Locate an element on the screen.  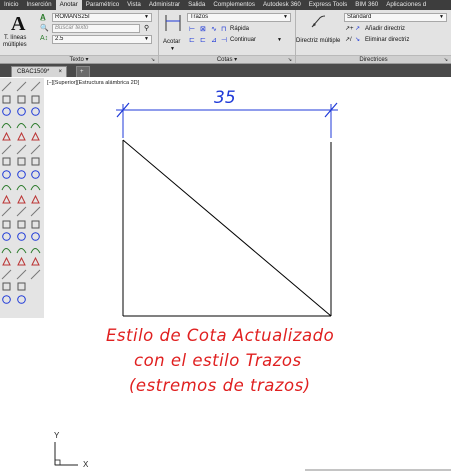
multileader-style-select: Standard ▼ is located at coordinates (395, 17).